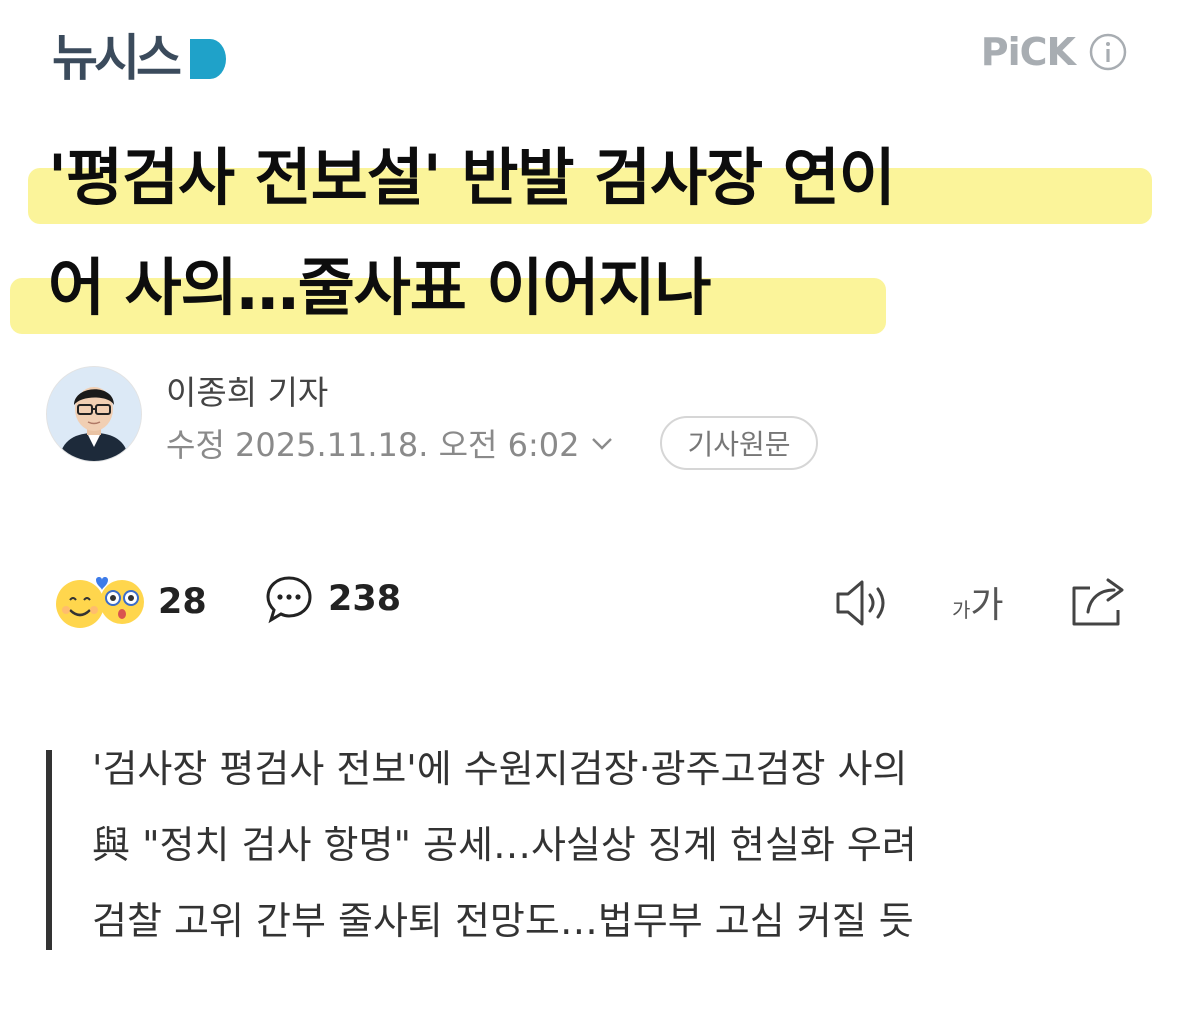  I want to click on logo-mark-icon, so click(208, 59).